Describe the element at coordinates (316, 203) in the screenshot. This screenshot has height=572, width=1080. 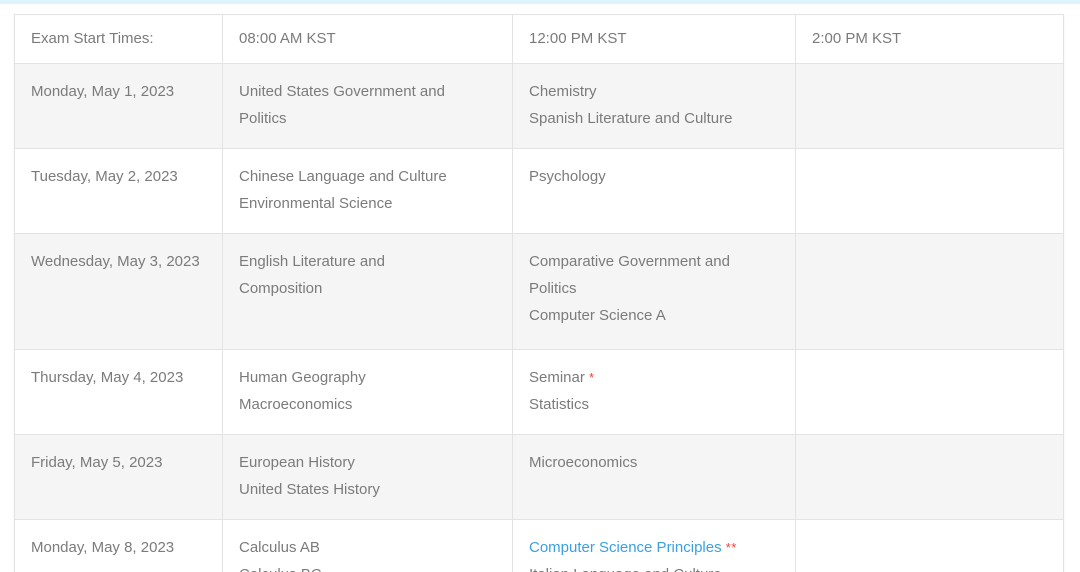
I see `exam-name: Environmental Science` at that location.